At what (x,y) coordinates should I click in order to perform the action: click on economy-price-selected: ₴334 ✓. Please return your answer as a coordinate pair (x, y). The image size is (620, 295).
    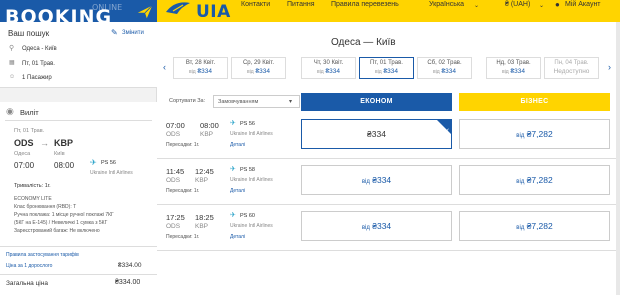
    Looking at the image, I should click on (376, 134).